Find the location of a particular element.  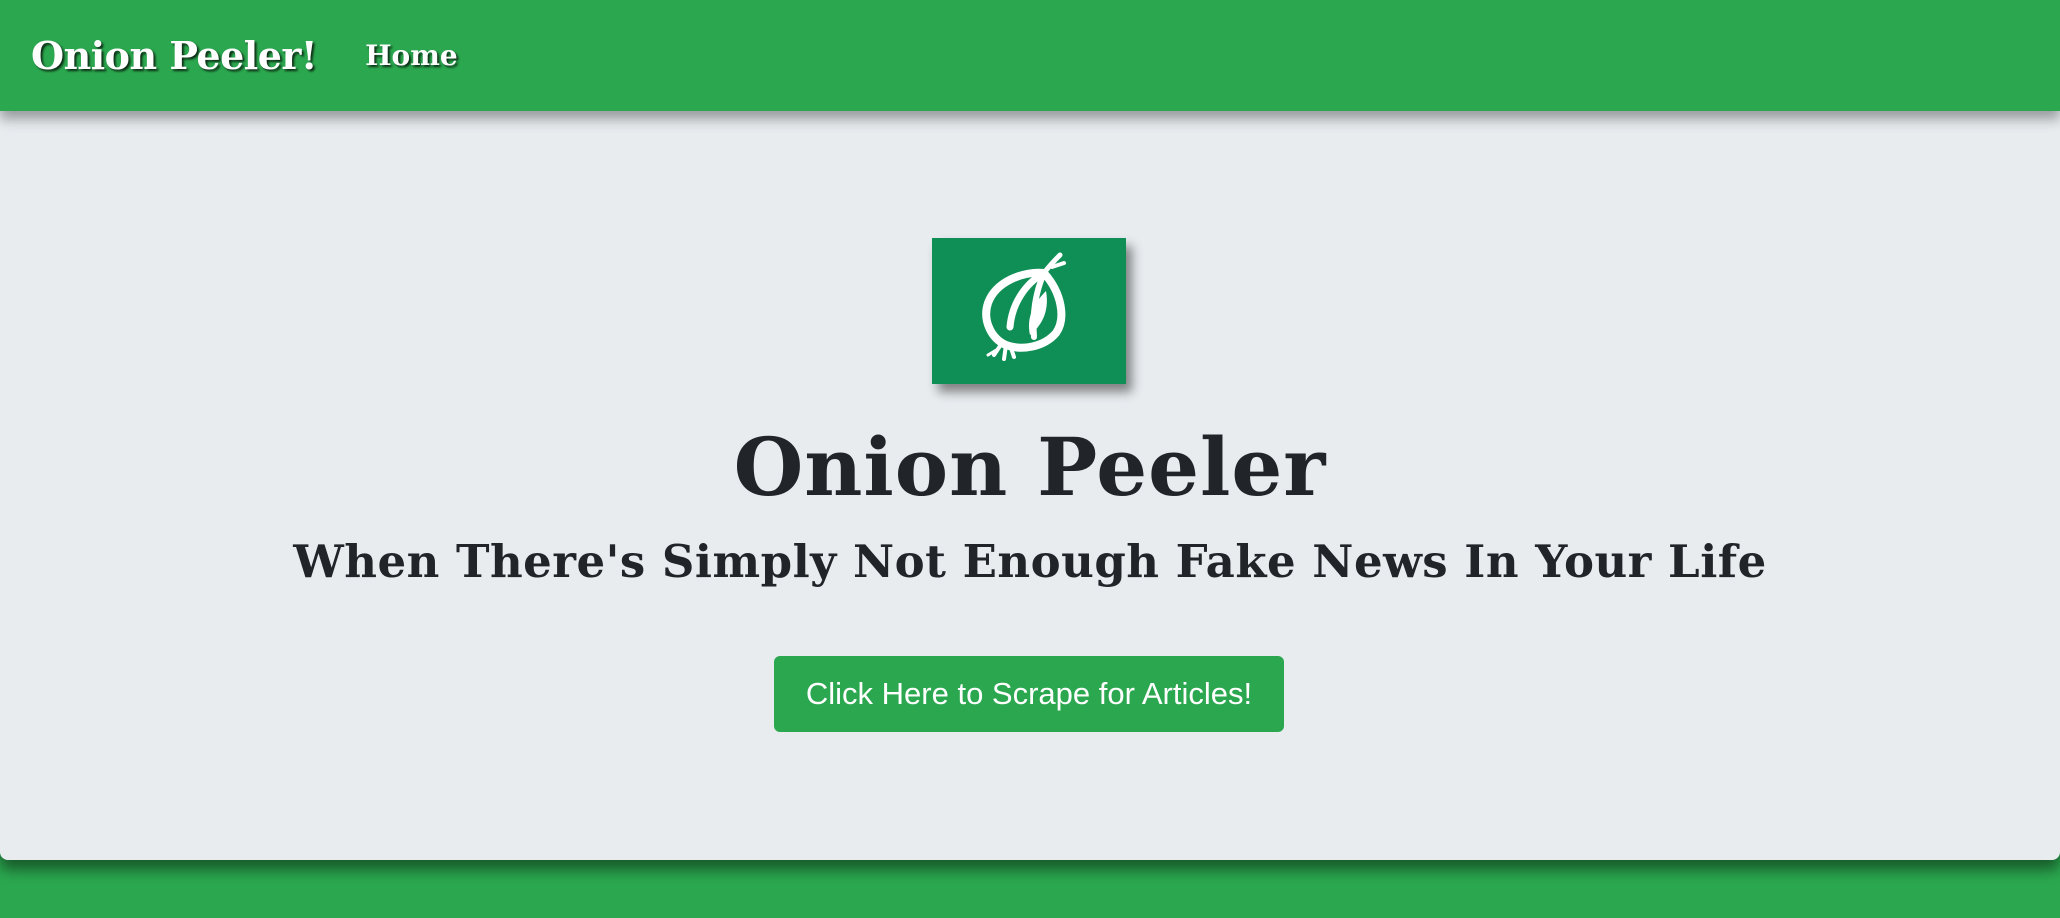

page-title: Onion Peeler is located at coordinates (1030, 467).